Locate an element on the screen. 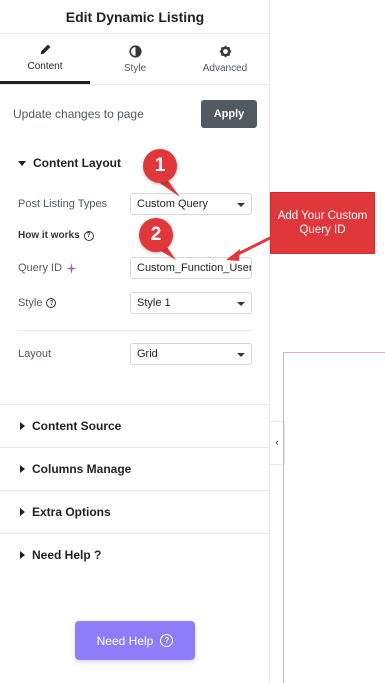 This screenshot has height=683, width=385. query-id-input: Custom_Function_User is located at coordinates (191, 268).